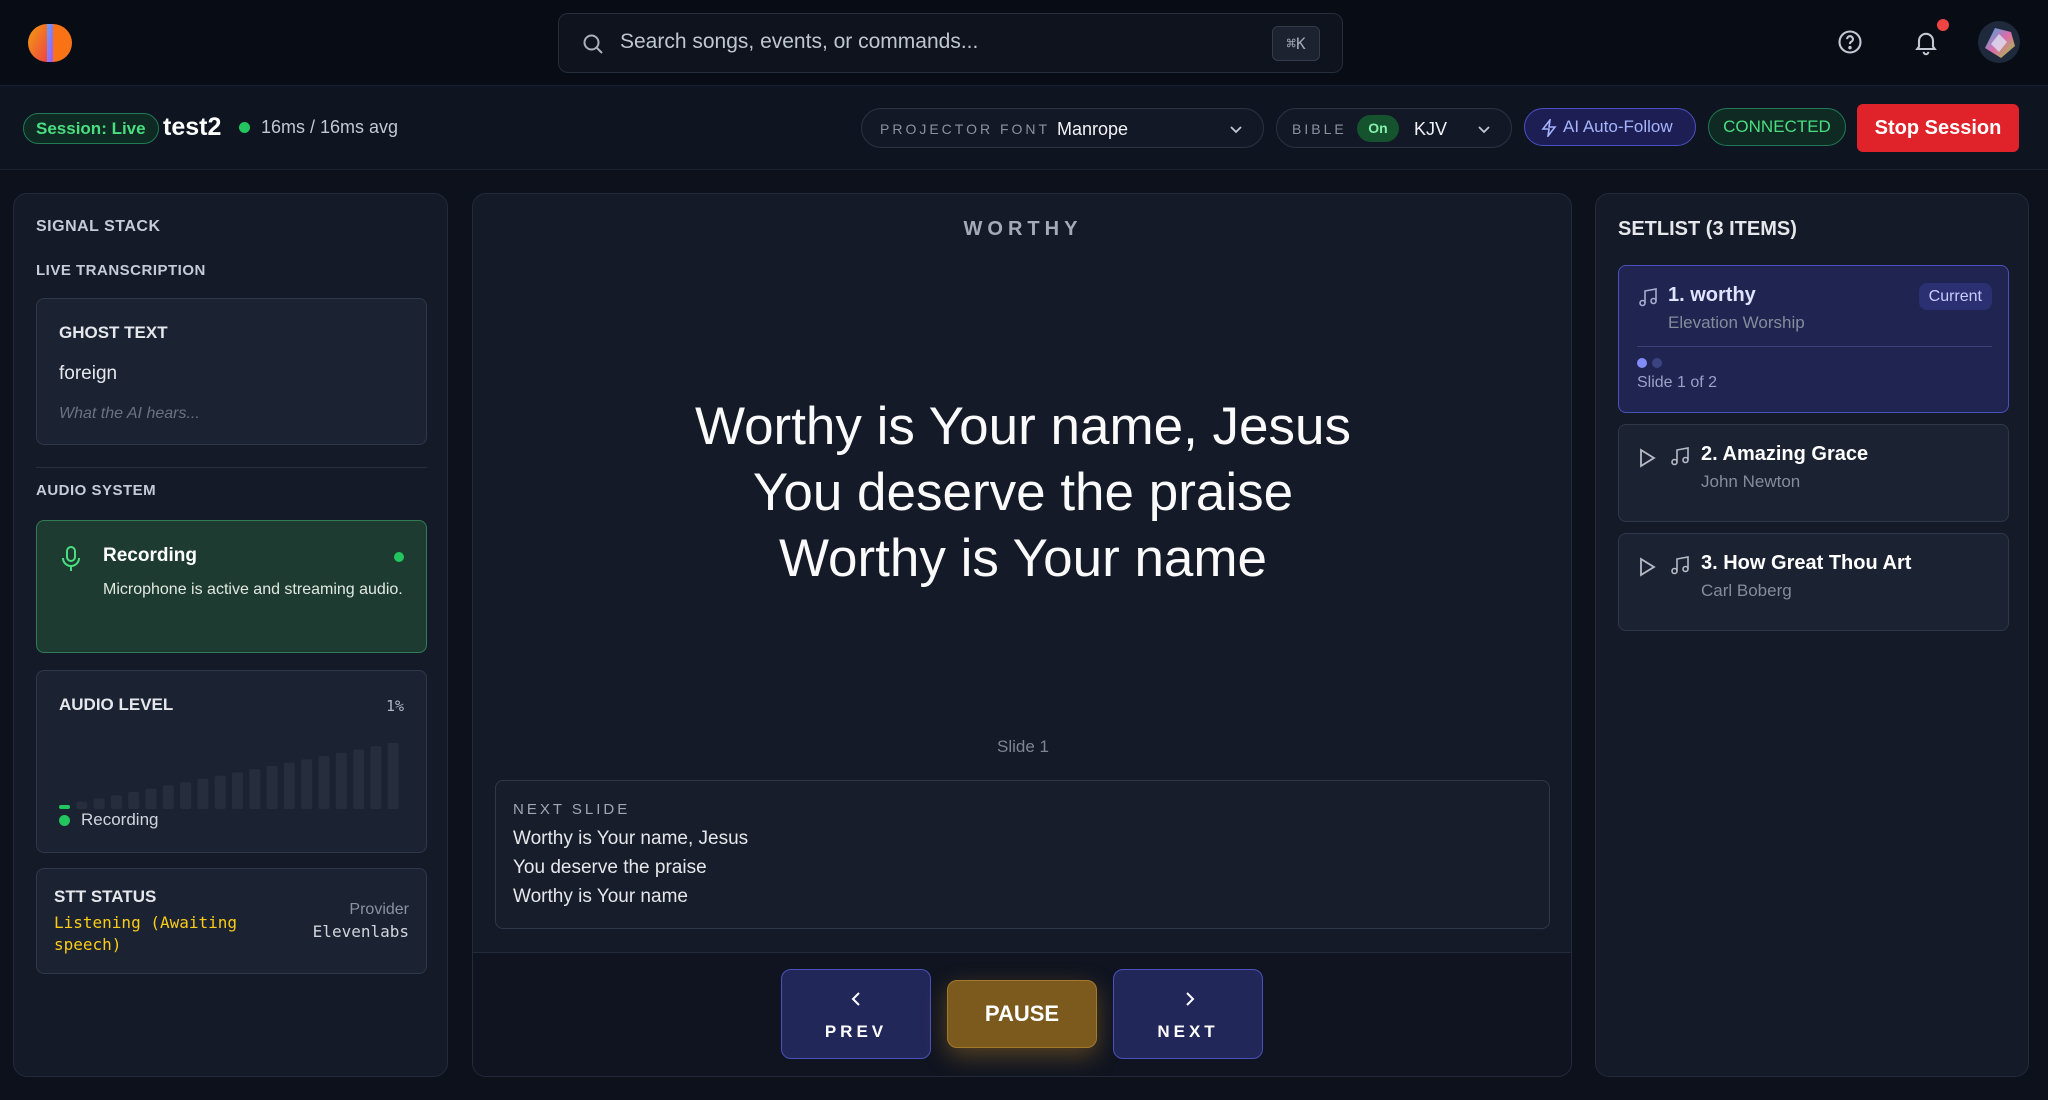  What do you see at coordinates (1785, 454) in the screenshot?
I see `setlist-item-name: 2. Amazing Grace` at bounding box center [1785, 454].